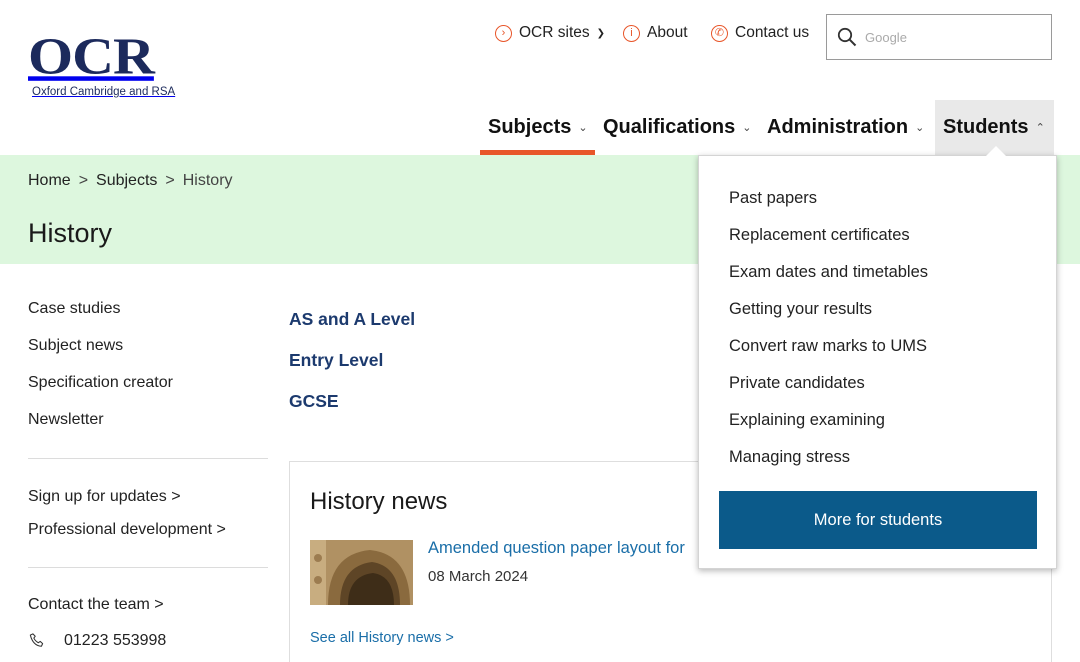 The image size is (1080, 662). What do you see at coordinates (772, 32) in the screenshot?
I see `contact-us-label: Contact us` at bounding box center [772, 32].